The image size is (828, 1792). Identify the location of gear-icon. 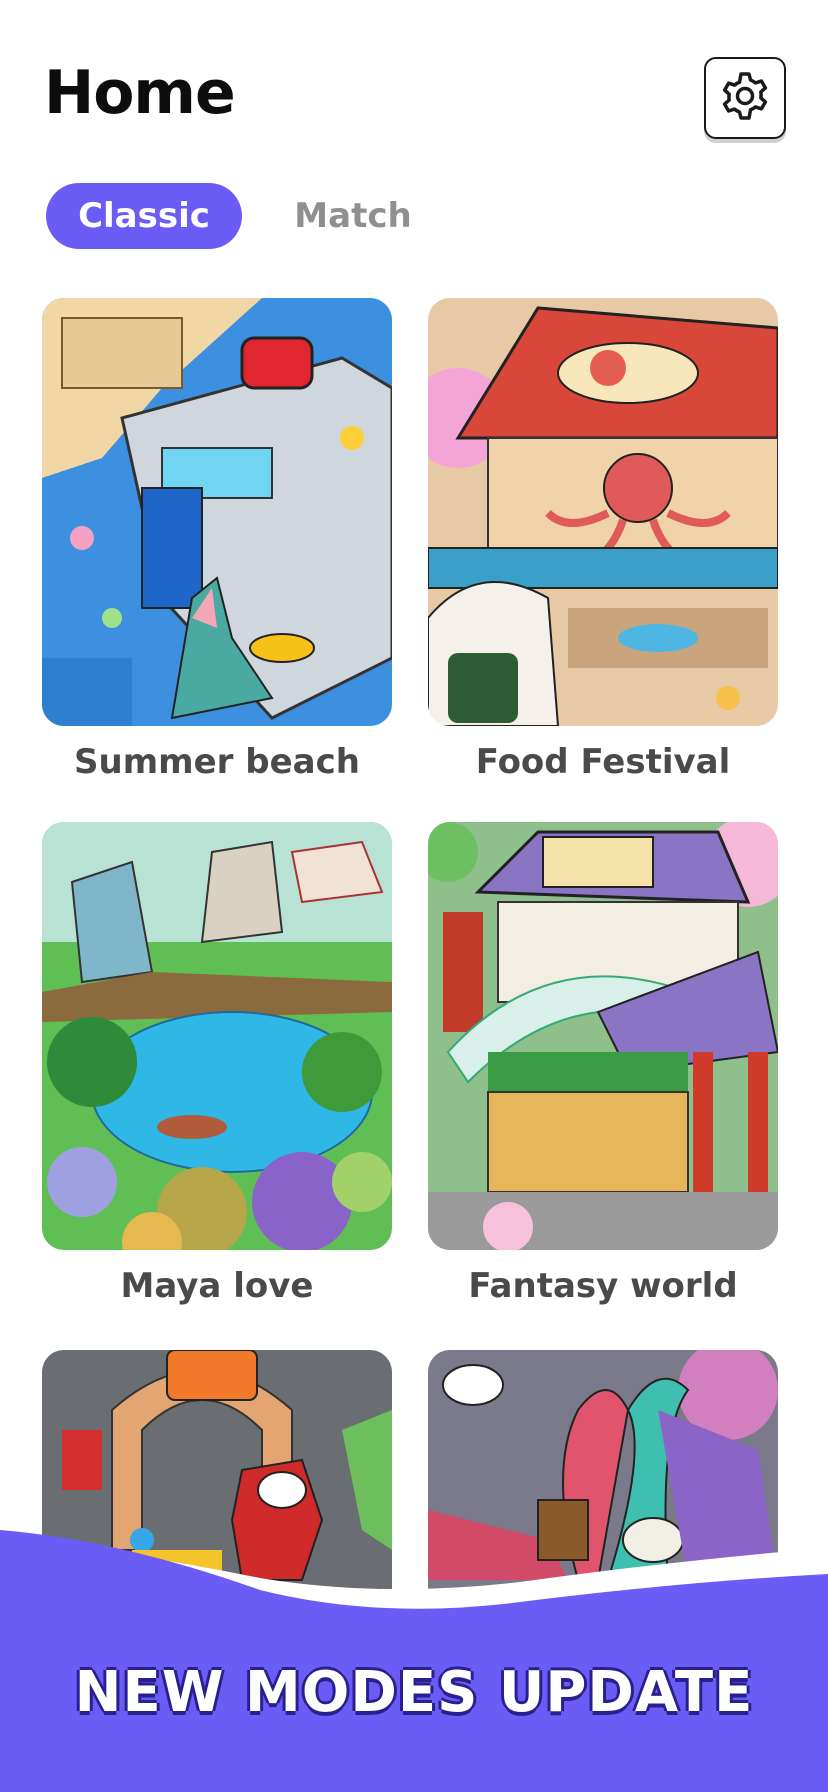
(745, 98).